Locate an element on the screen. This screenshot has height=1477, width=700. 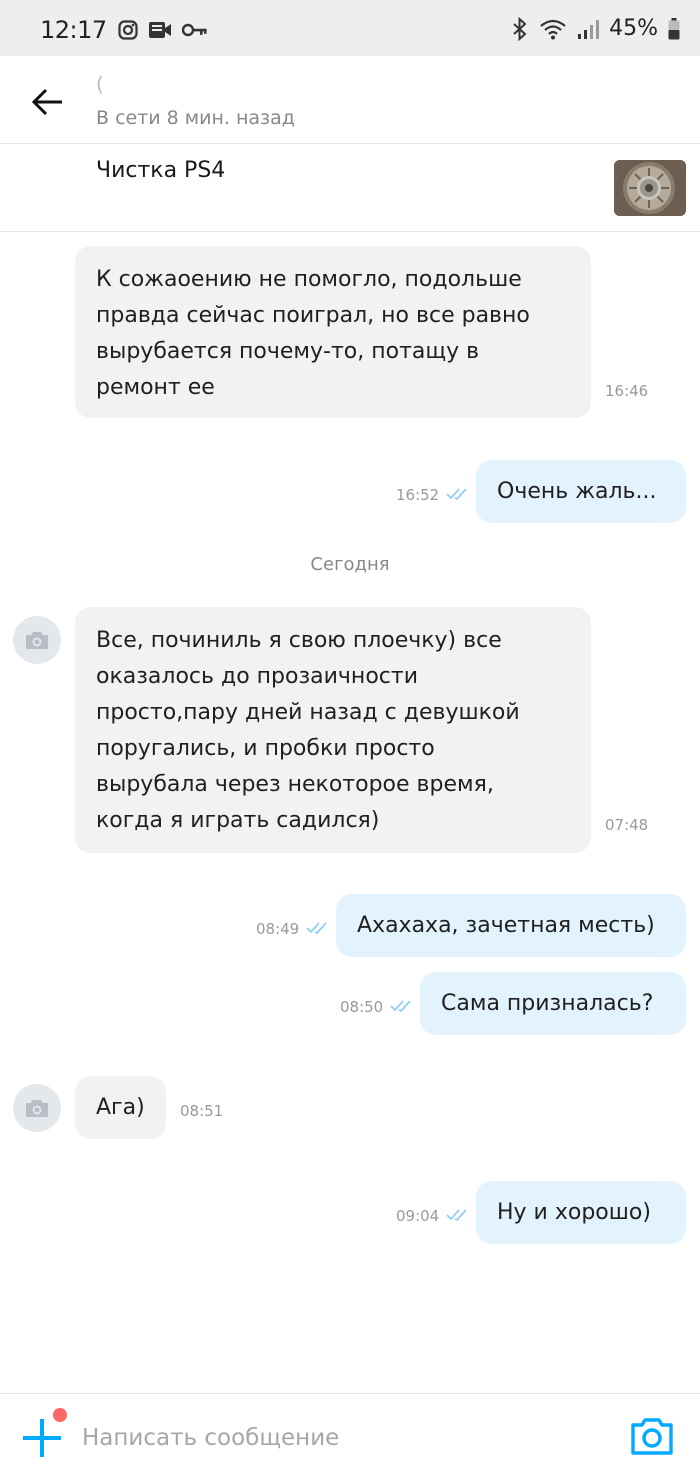
contact-name: ( is located at coordinates (100, 84).